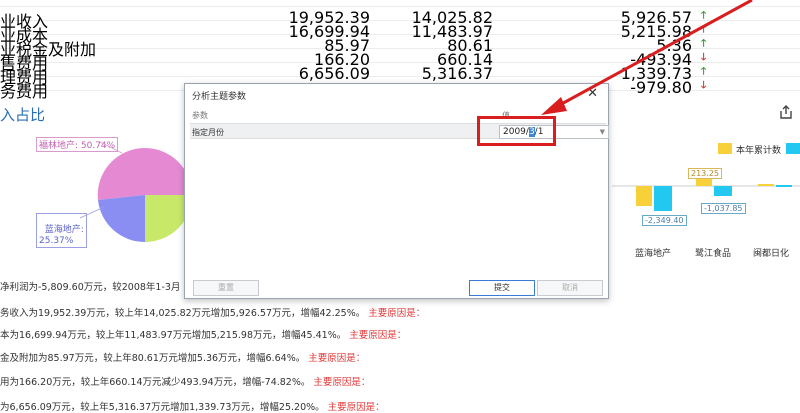 The width and height of the screenshot is (800, 413). I want to click on annotation-arrow, so click(647, 57).